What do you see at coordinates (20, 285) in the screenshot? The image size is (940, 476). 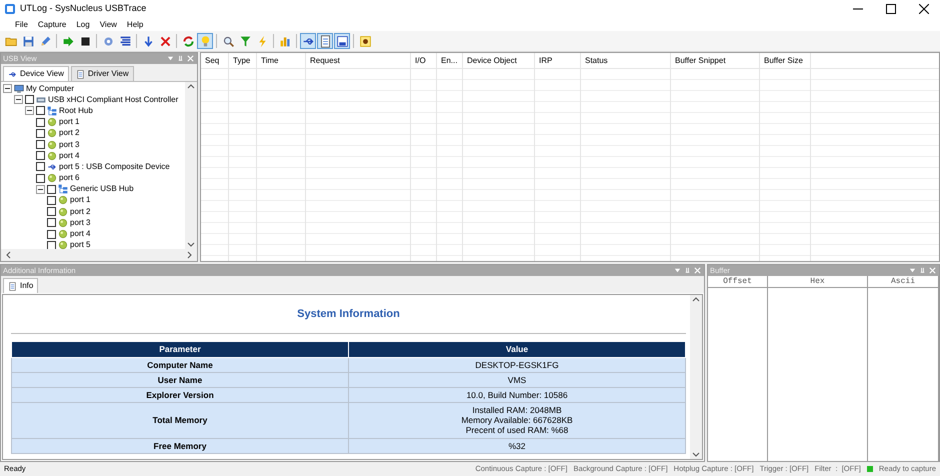 I see `tab: Info` at bounding box center [20, 285].